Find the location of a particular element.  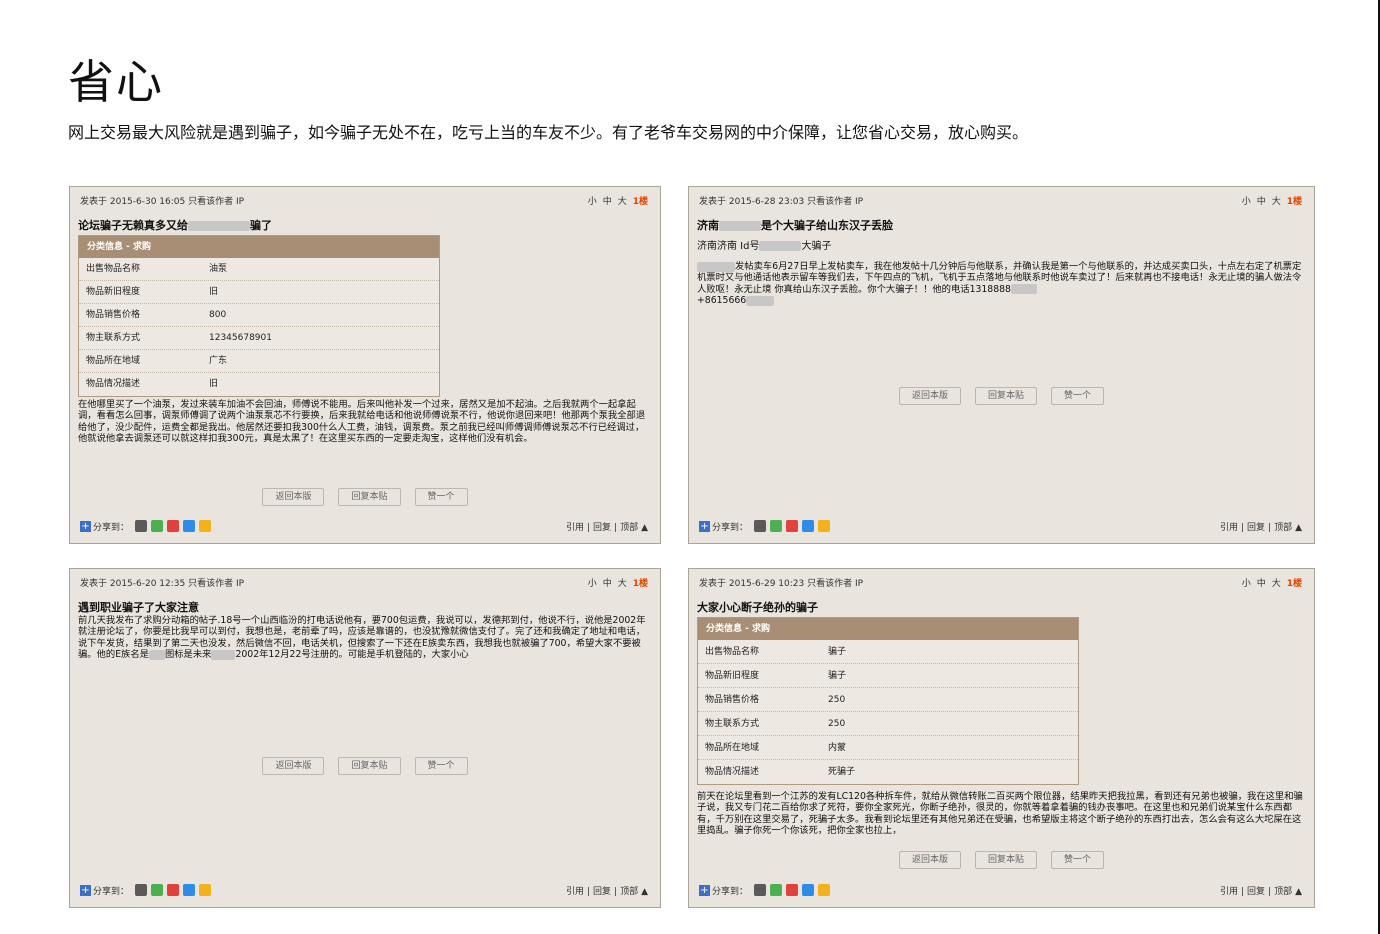

footer-links: 引用 | 回复 | 顶部 ▲ is located at coordinates (1259, 890).